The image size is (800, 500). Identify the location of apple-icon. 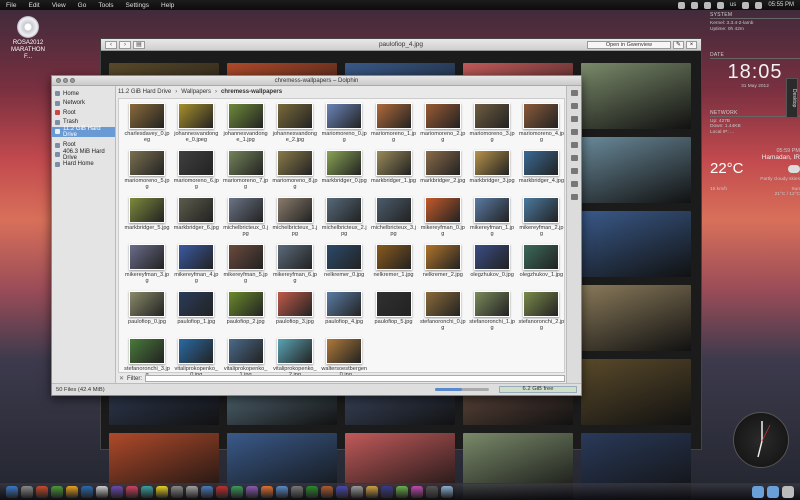
(681, 5).